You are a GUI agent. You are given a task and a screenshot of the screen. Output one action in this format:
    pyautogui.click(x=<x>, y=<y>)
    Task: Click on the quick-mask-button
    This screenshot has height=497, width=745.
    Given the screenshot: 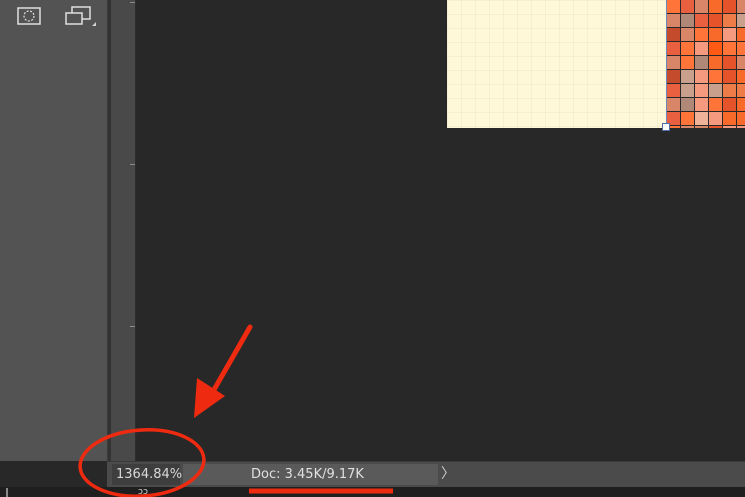 What is the action you would take?
    pyautogui.click(x=30, y=16)
    